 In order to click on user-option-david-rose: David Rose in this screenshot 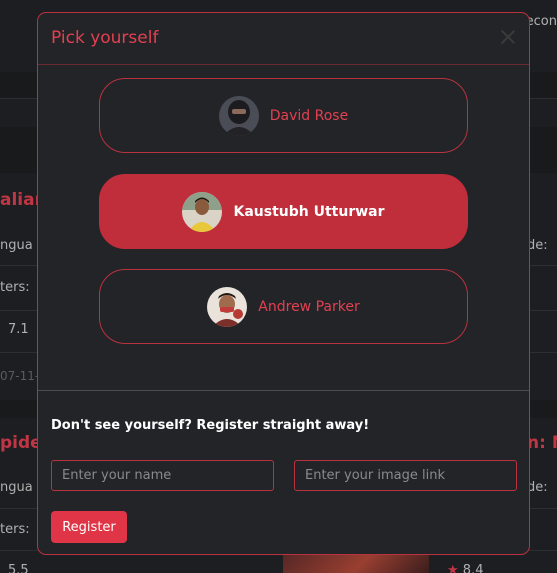, I will do `click(283, 115)`.